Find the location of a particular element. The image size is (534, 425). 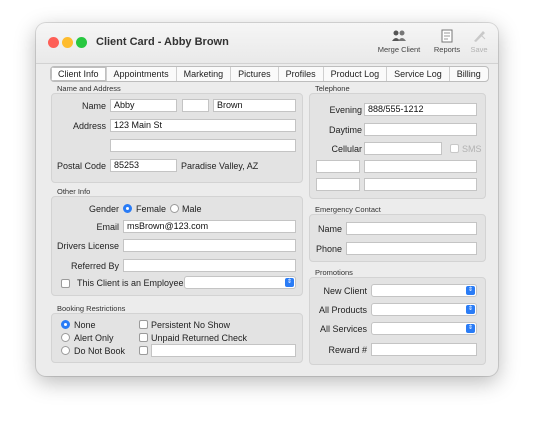

reports-label: Reports is located at coordinates (447, 49).